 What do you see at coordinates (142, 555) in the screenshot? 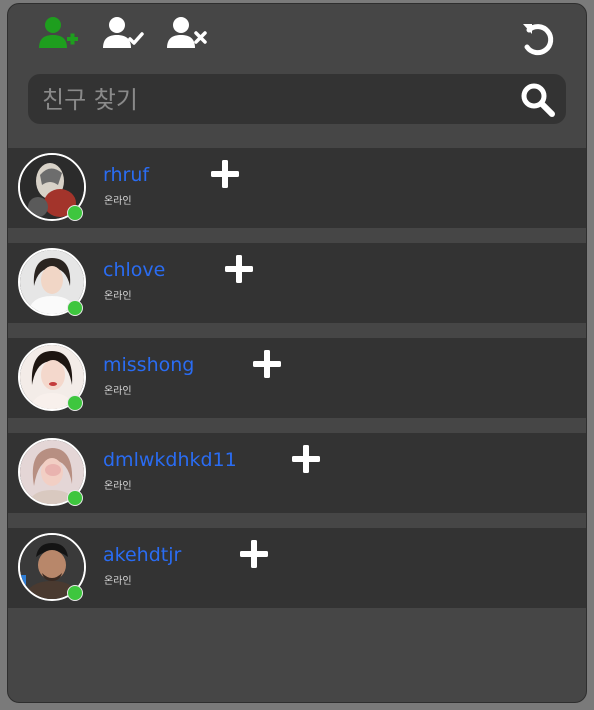
I see `friend-name: akehdtjr` at bounding box center [142, 555].